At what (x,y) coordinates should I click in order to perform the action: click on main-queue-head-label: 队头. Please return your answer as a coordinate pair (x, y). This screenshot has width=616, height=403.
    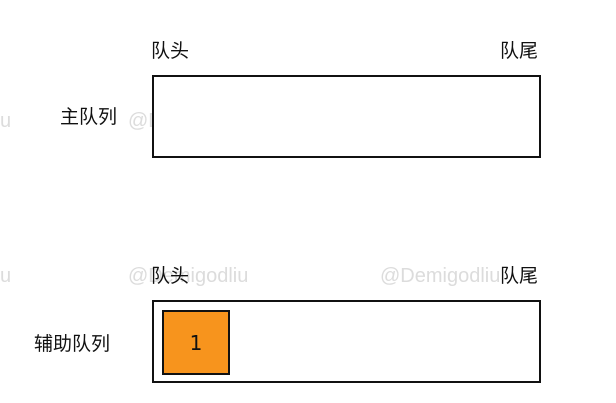
    Looking at the image, I should click on (170, 51).